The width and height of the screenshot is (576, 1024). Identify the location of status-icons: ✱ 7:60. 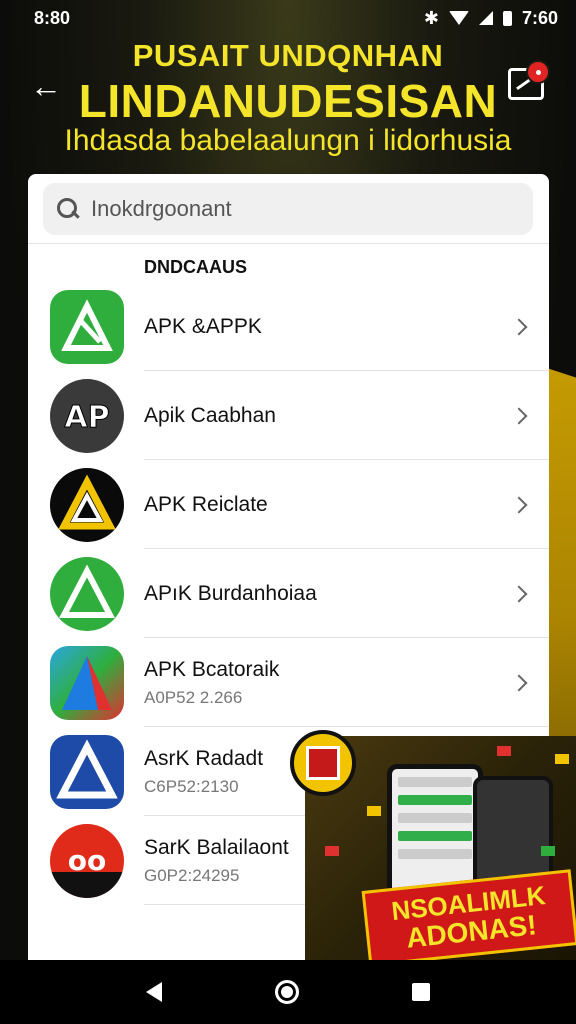
(491, 18).